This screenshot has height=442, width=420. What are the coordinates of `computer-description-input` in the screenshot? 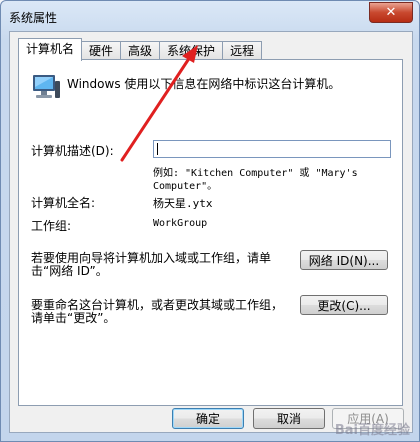 It's located at (272, 149).